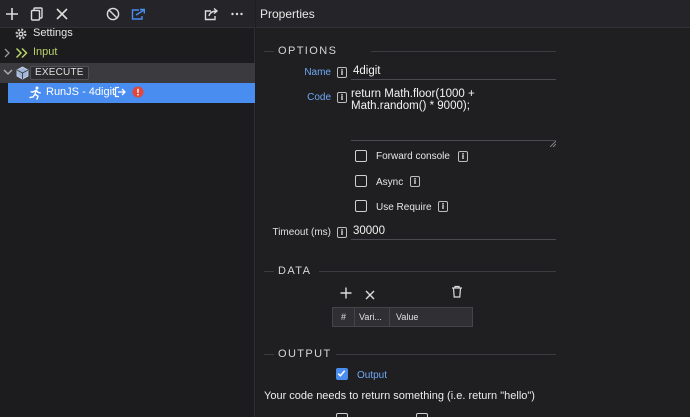 The height and width of the screenshot is (417, 690). What do you see at coordinates (453, 79) in the screenshot?
I see `name-field-underline` at bounding box center [453, 79].